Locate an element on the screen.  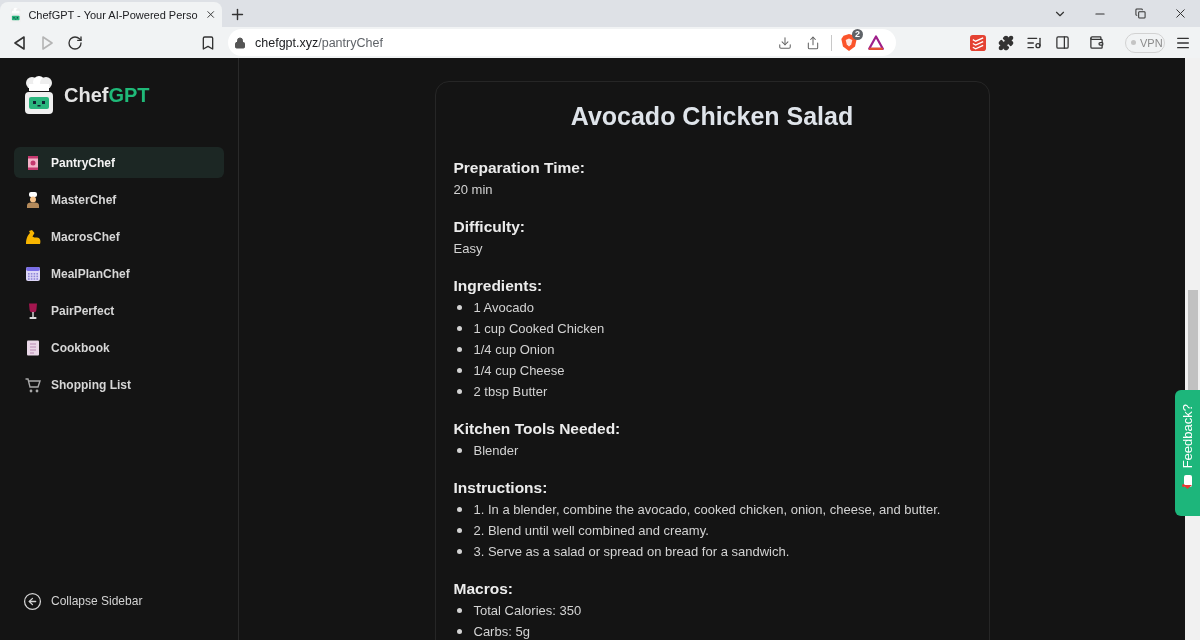
sidebar-item: Shopping List is located at coordinates (119, 384).